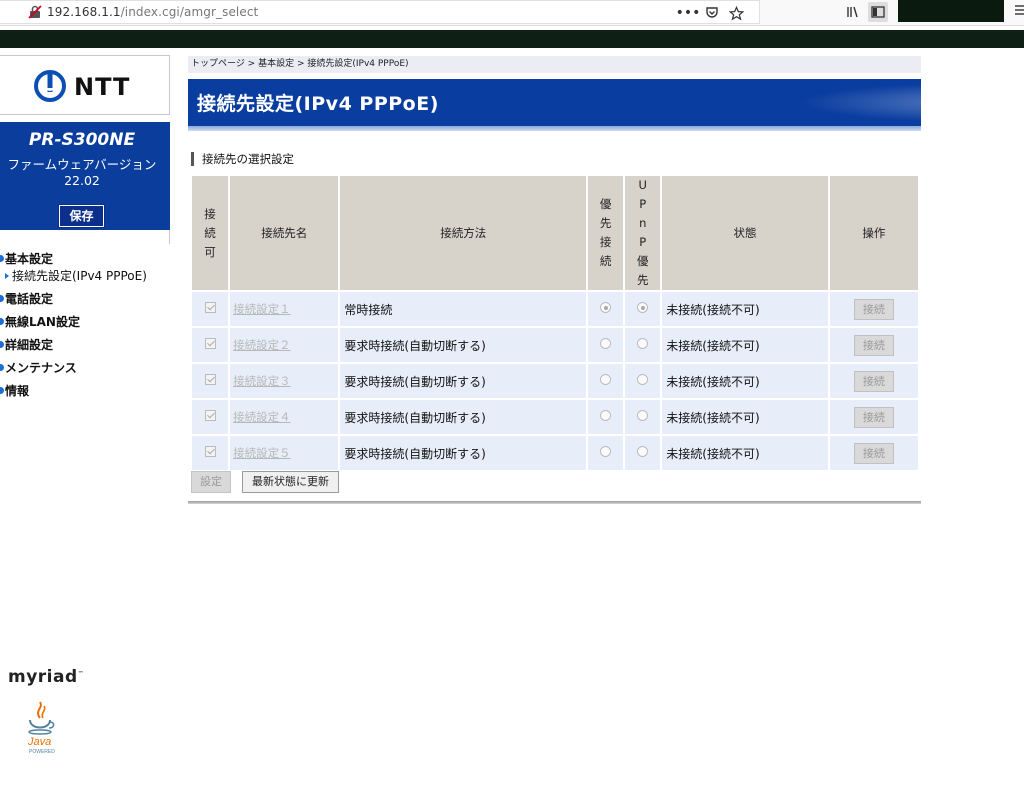 The width and height of the screenshot is (1024, 808). What do you see at coordinates (7, 276) in the screenshot?
I see `triangle-icon` at bounding box center [7, 276].